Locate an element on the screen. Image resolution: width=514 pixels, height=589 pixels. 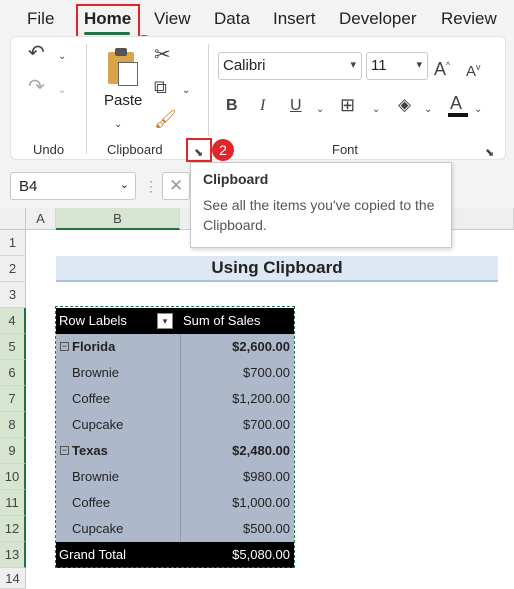
copy-dropdown-icon: ⌄ is located at coordinates (186, 91).